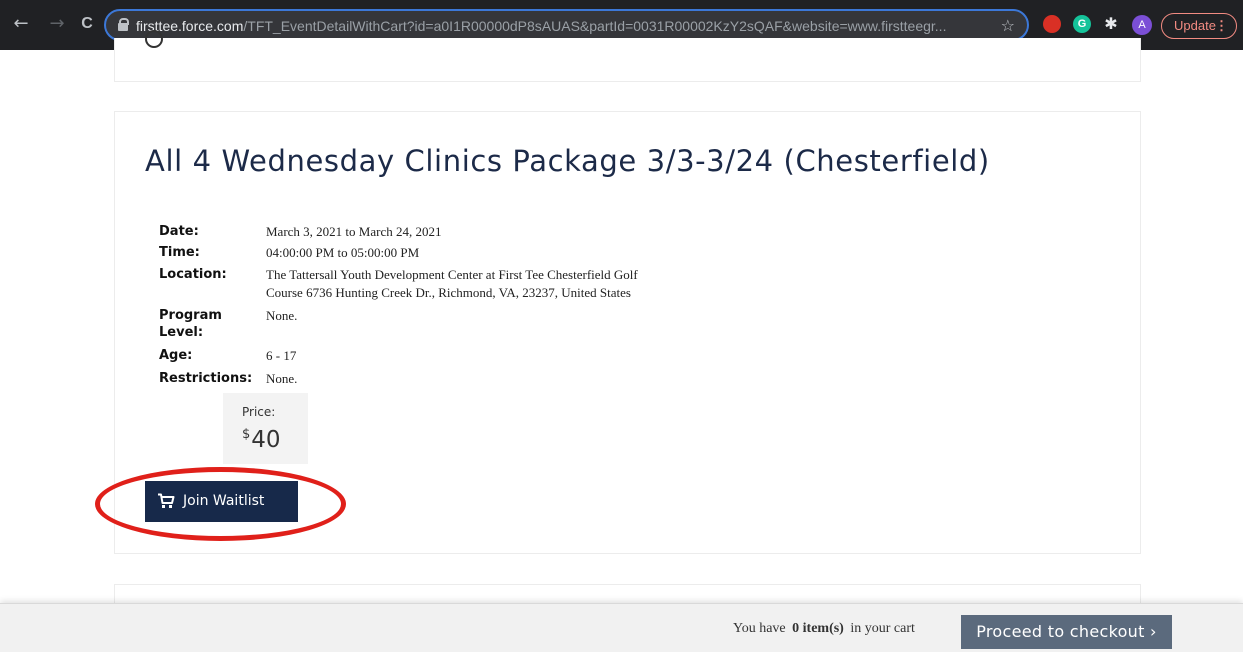 Image resolution: width=1243 pixels, height=652 pixels. Describe the element at coordinates (206, 378) in the screenshot. I see `restrictions-label: Restrictions:` at that location.